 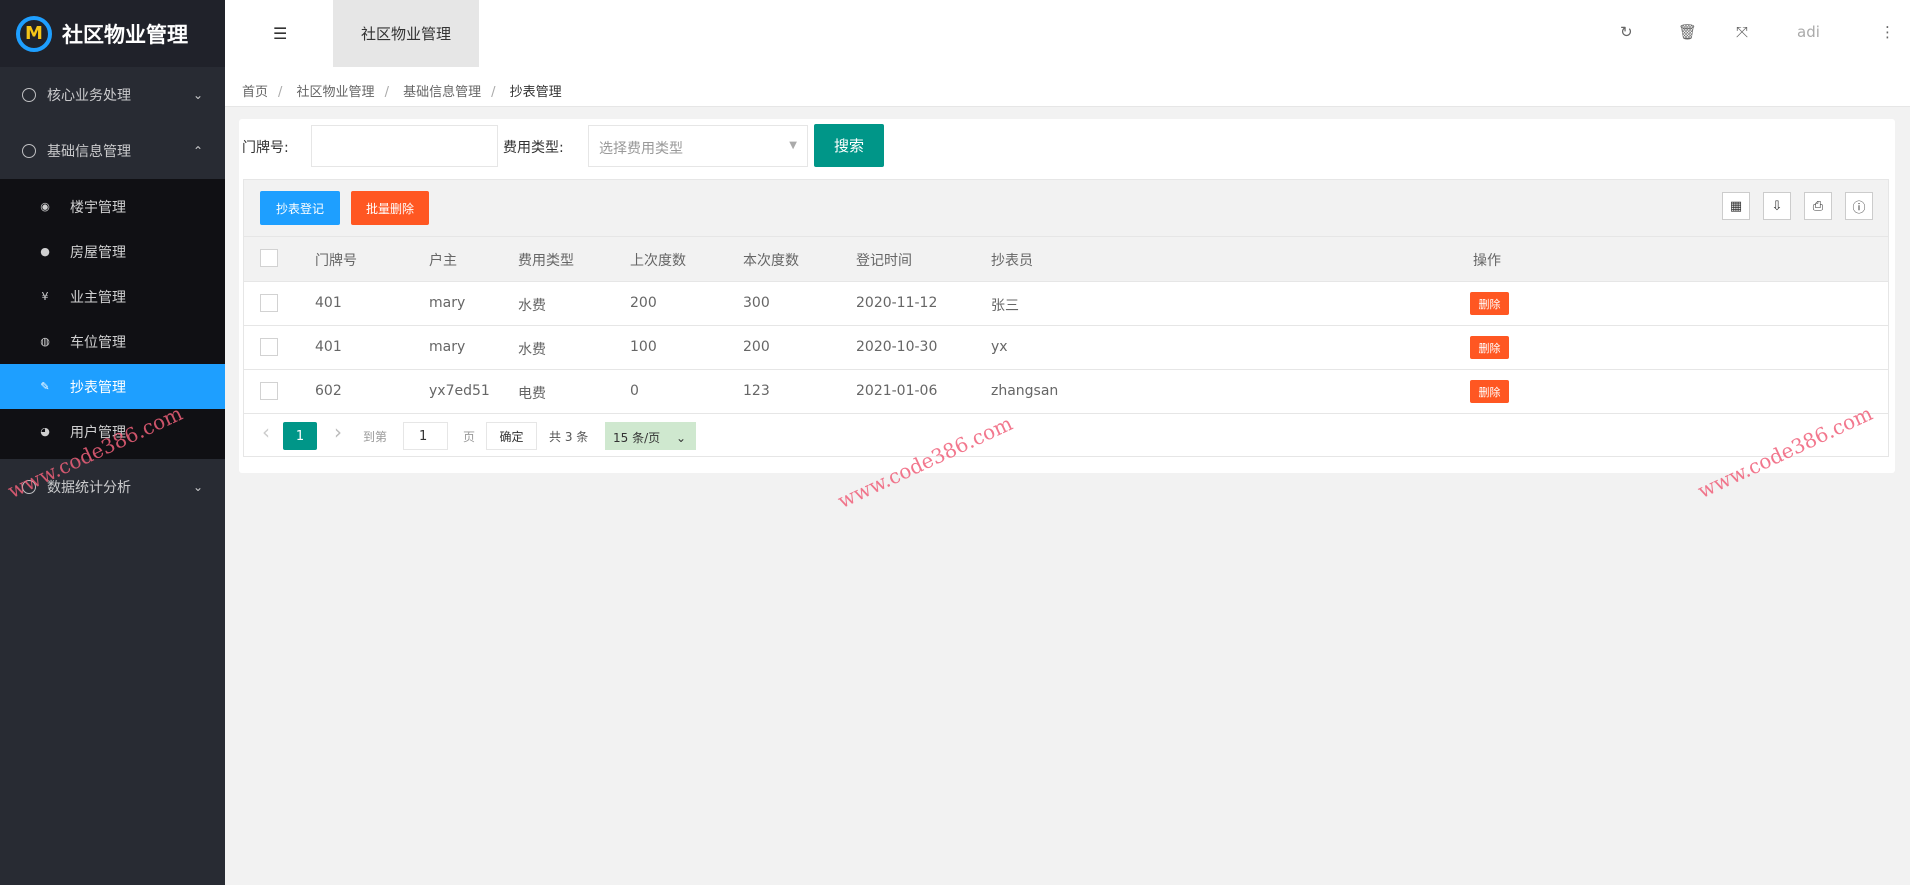 I want to click on breadcrumb-item: 社区物业管理, so click(x=336, y=92).